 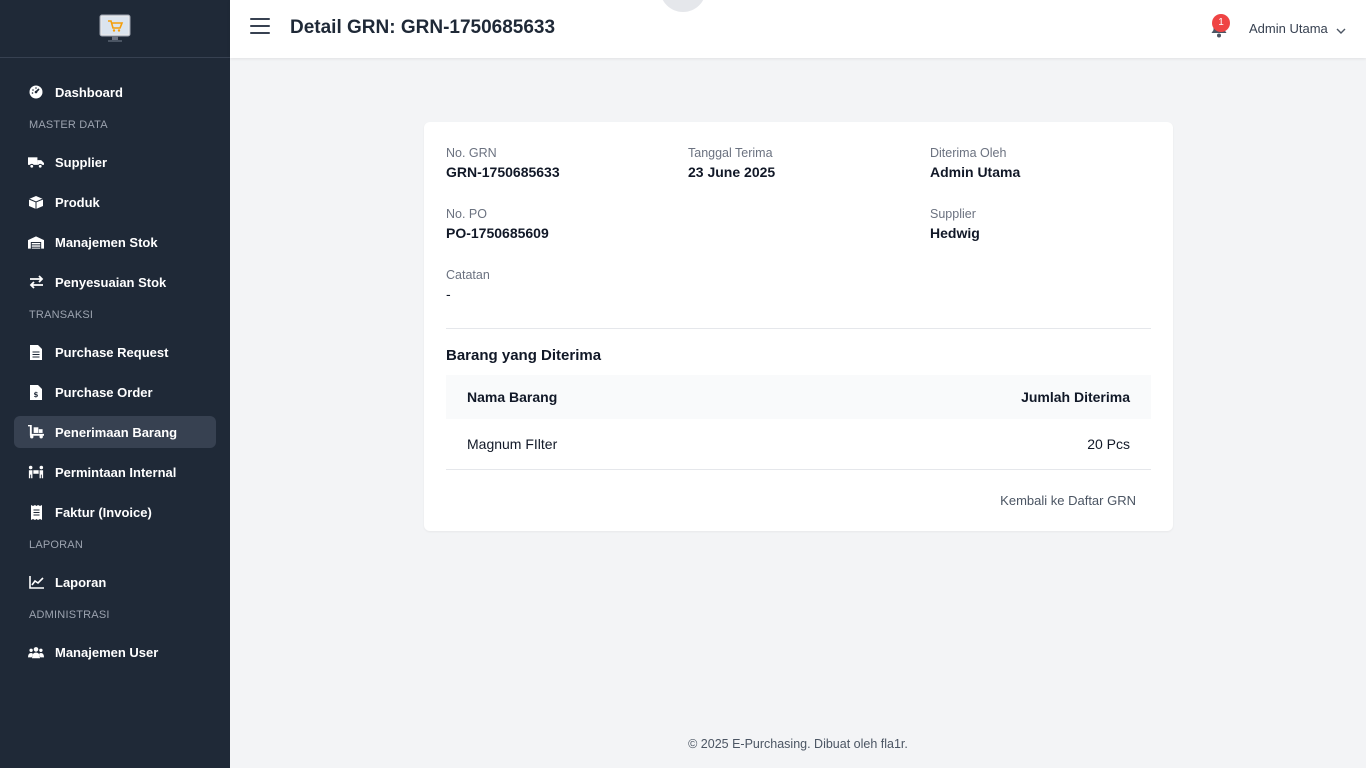 What do you see at coordinates (36, 92) in the screenshot?
I see `dashboard-icon` at bounding box center [36, 92].